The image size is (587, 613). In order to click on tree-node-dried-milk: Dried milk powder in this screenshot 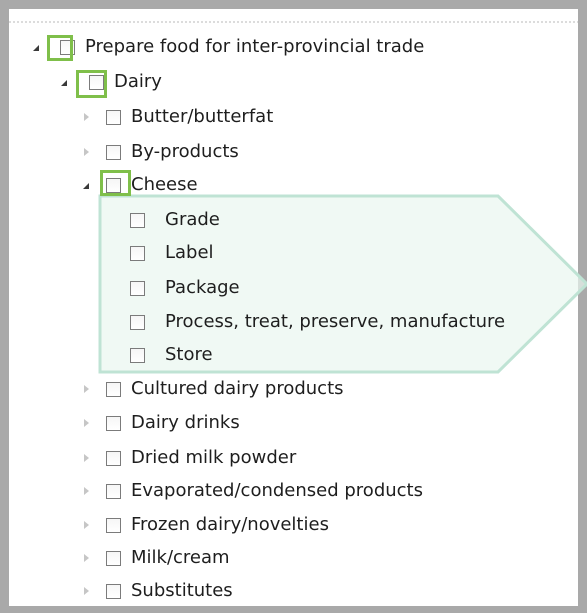, I will do `click(187, 458)`.